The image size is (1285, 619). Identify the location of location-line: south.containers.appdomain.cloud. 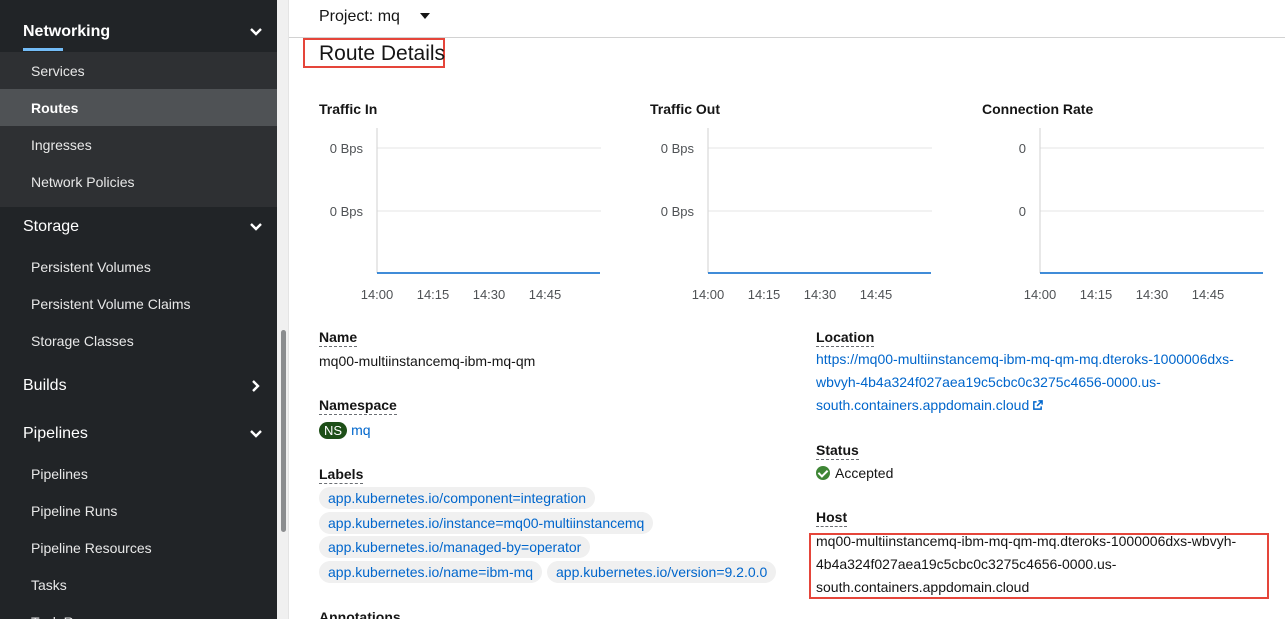
(923, 405).